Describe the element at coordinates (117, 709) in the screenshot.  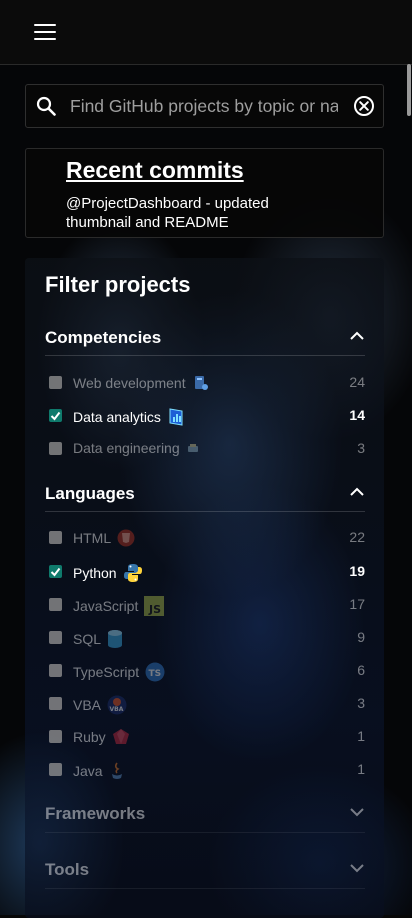
I see `svg-text: VBA` at that location.